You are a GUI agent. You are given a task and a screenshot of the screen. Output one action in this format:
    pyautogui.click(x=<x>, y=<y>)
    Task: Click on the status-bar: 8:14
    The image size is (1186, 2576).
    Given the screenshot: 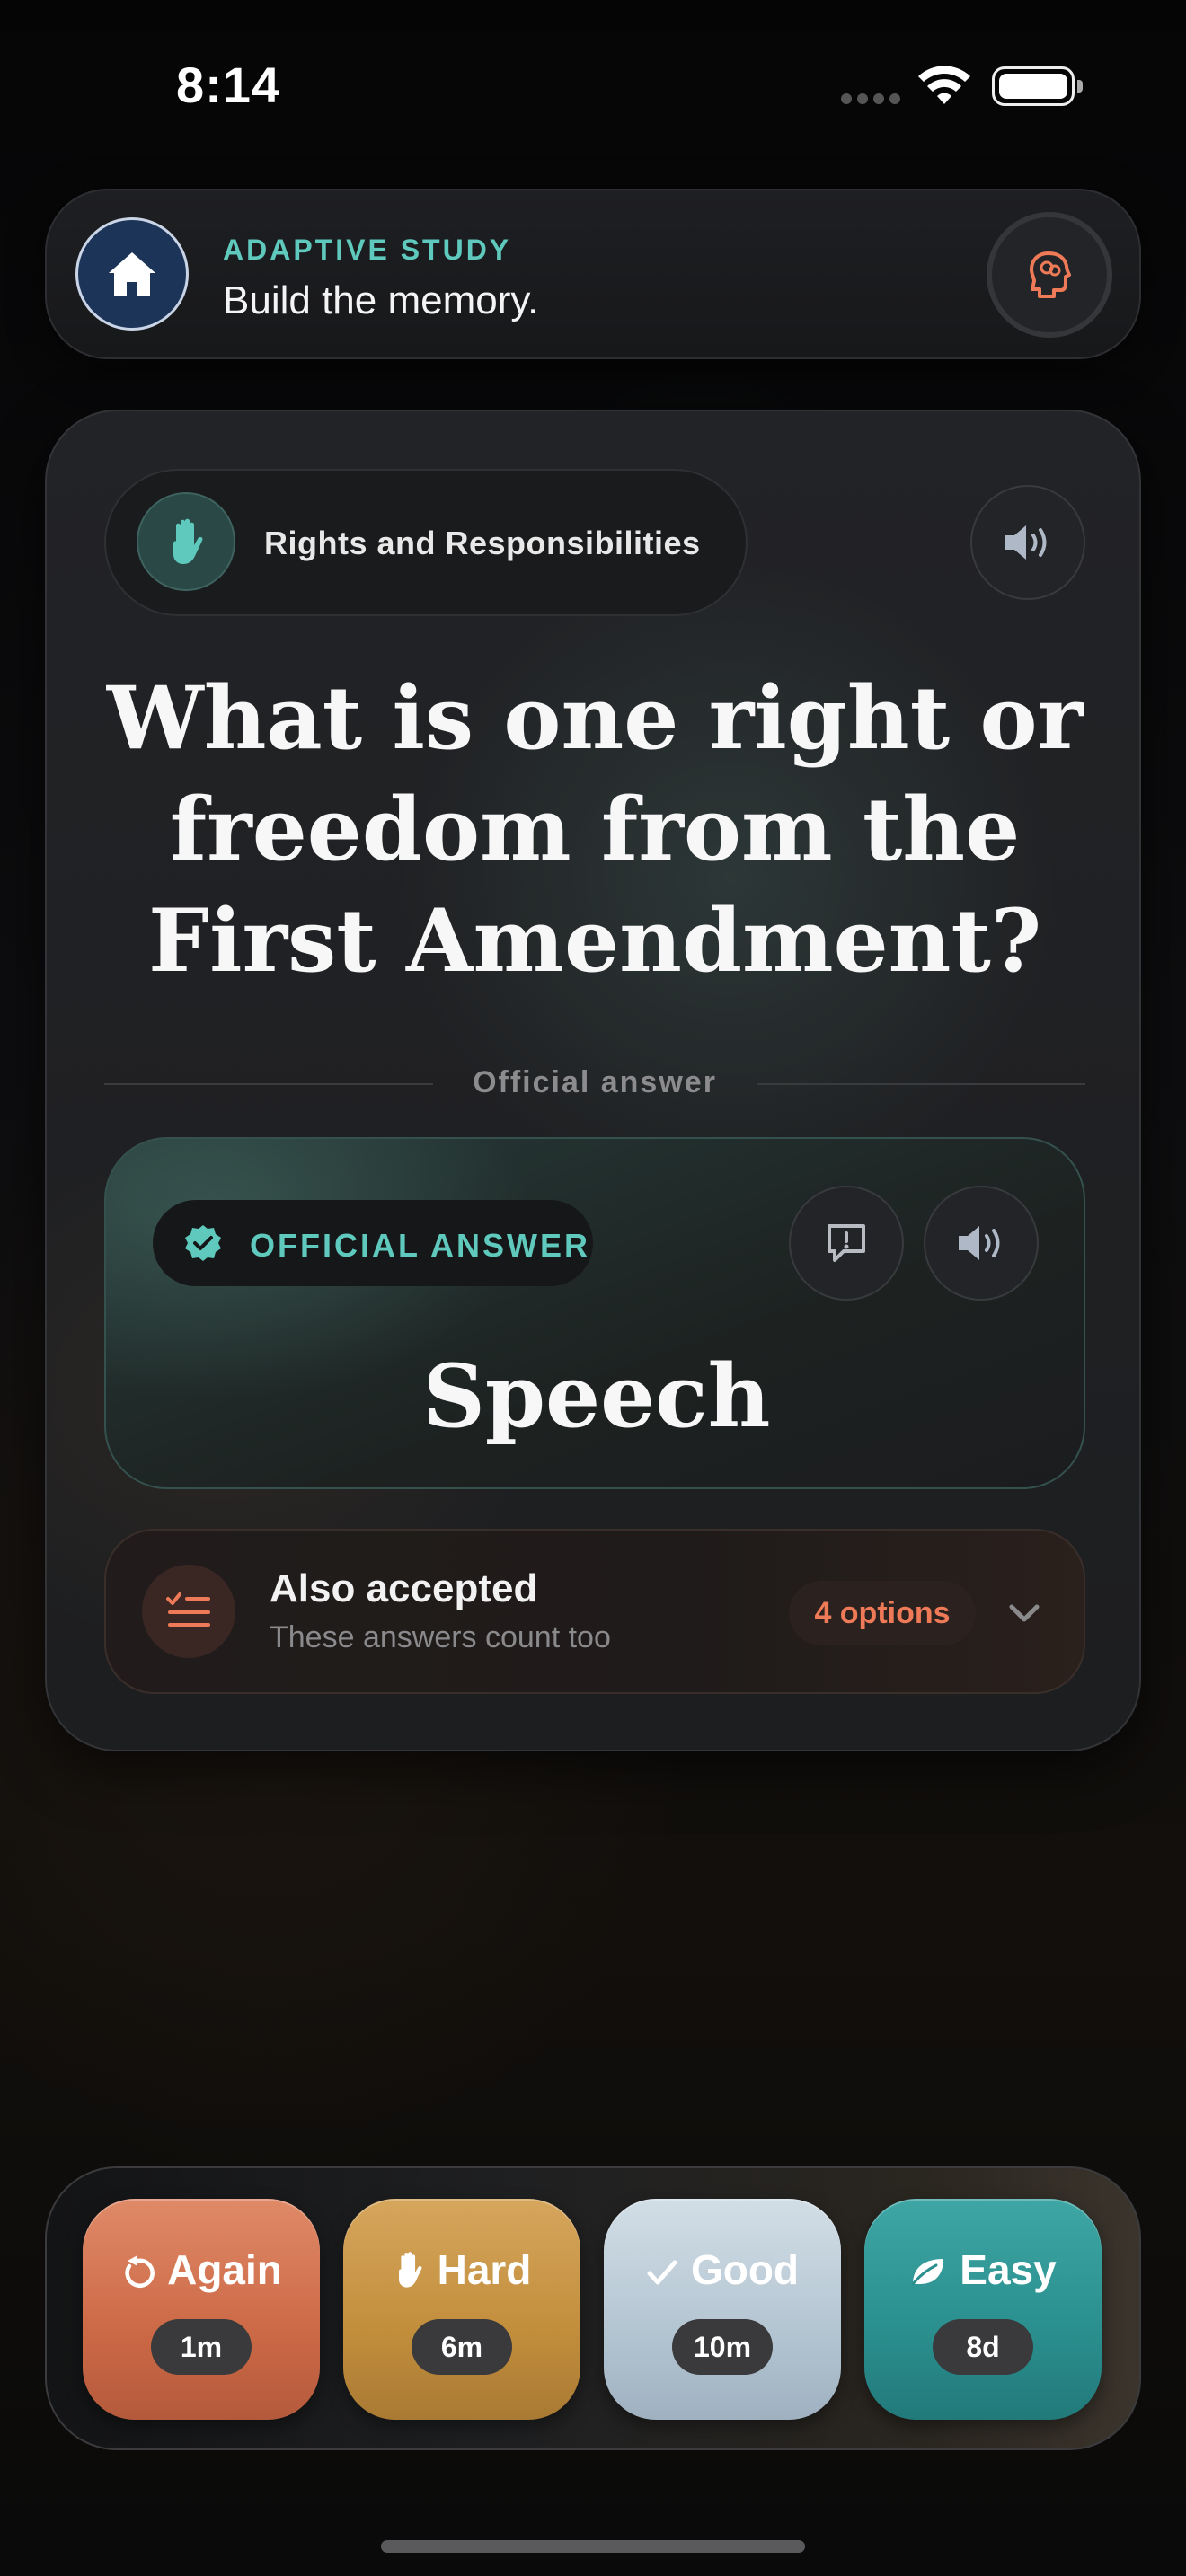 What is the action you would take?
    pyautogui.click(x=593, y=90)
    